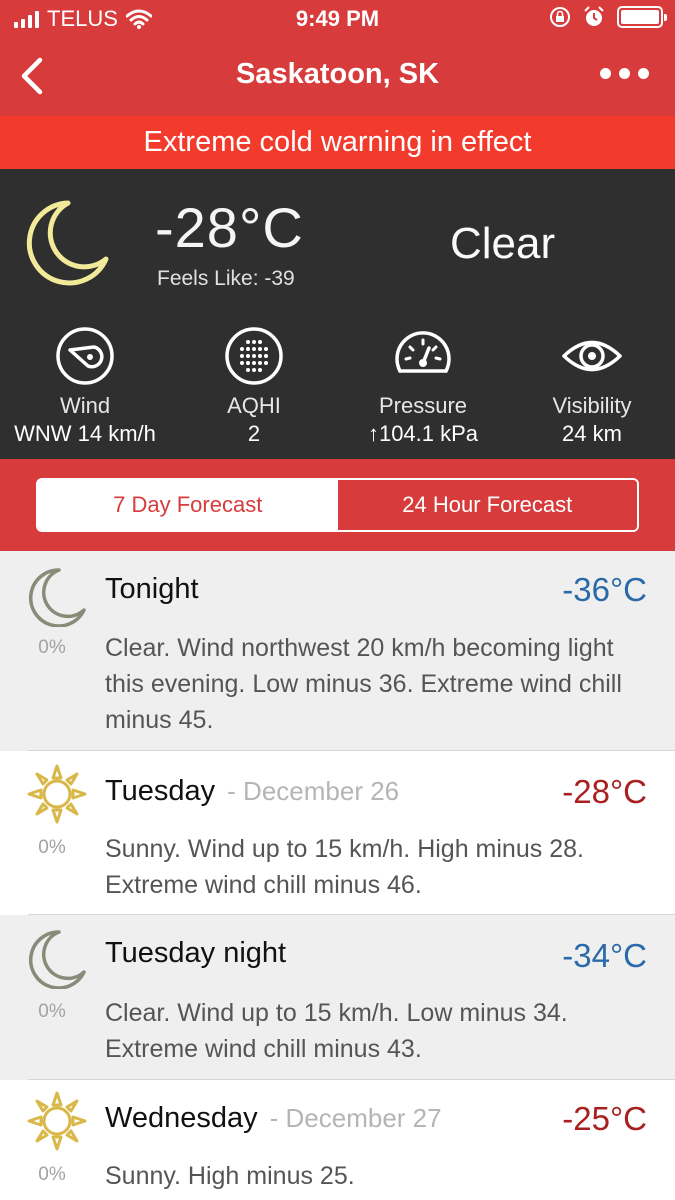 This screenshot has width=675, height=1200. I want to click on visibility-label: Visibility, so click(592, 405).